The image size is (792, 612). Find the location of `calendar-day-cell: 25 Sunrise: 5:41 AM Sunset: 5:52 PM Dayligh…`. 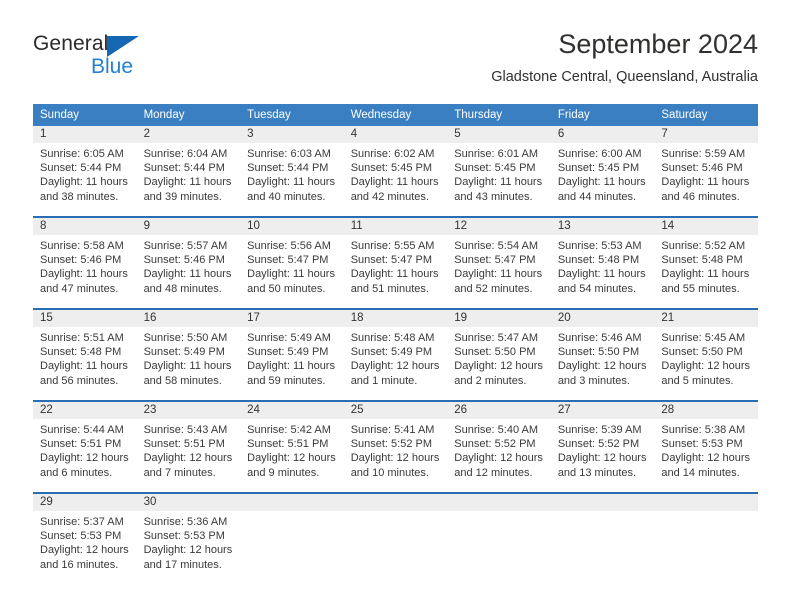

calendar-day-cell: 25 Sunrise: 5:41 AM Sunset: 5:52 PM Dayligh… is located at coordinates (395, 446).